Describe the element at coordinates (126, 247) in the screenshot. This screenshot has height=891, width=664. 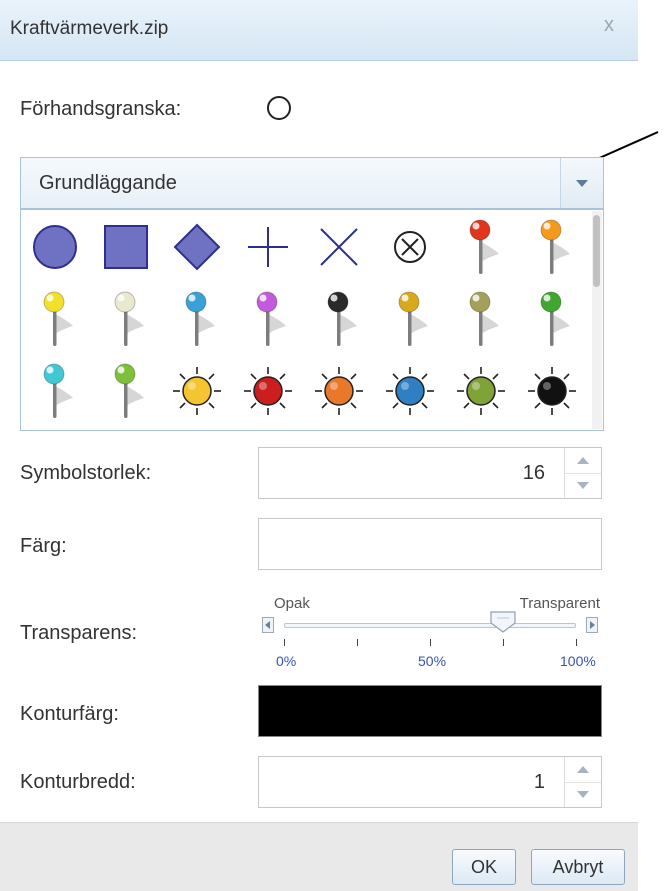
I see `symbol-square-filled-icon` at that location.